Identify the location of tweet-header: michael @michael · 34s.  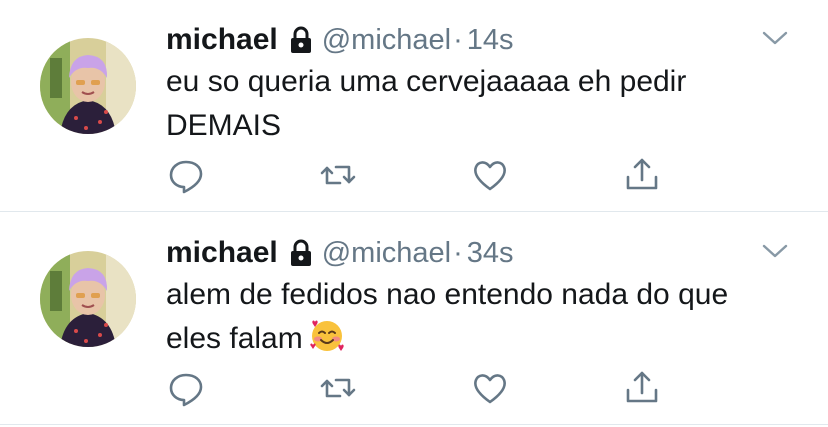
(340, 253).